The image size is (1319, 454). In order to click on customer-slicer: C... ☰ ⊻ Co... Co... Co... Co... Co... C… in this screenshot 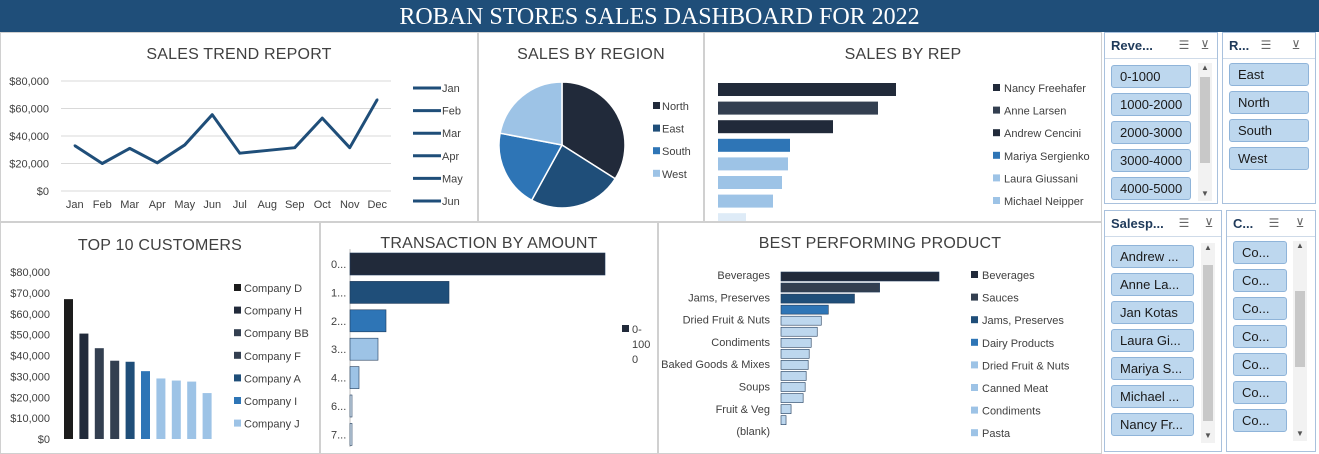, I will do `click(1271, 331)`.